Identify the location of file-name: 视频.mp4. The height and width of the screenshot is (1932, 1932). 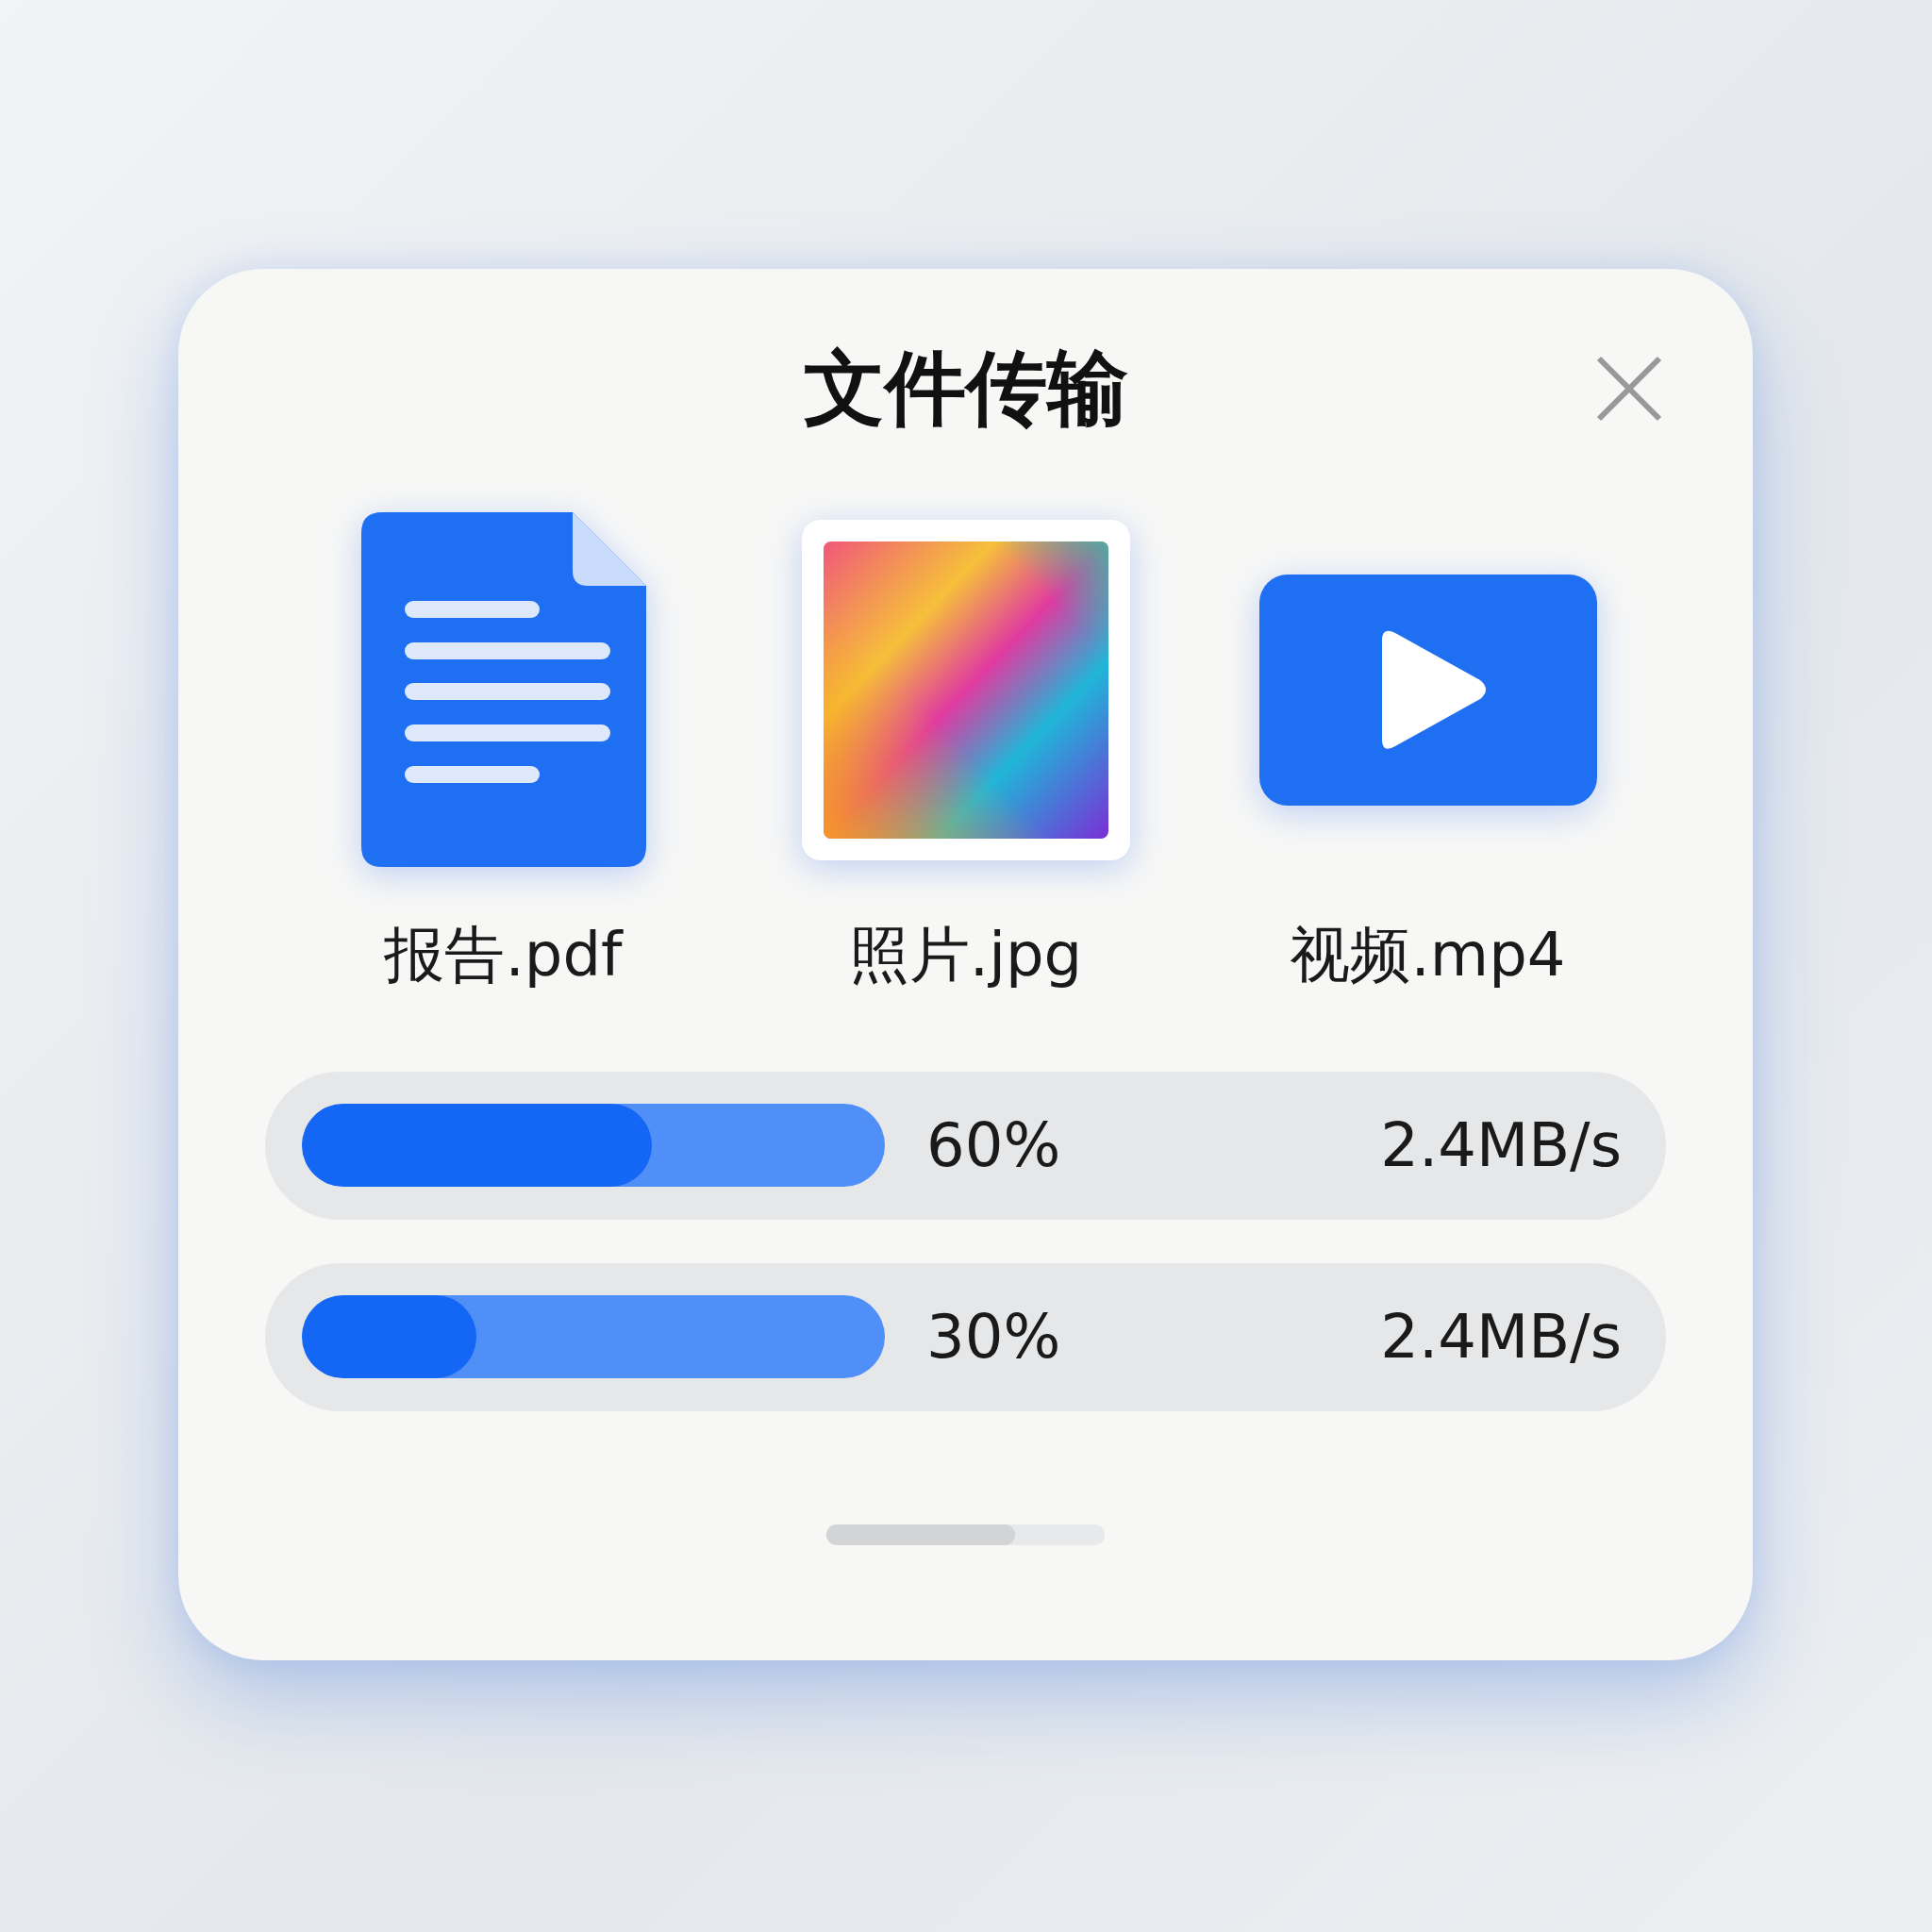
(1428, 956).